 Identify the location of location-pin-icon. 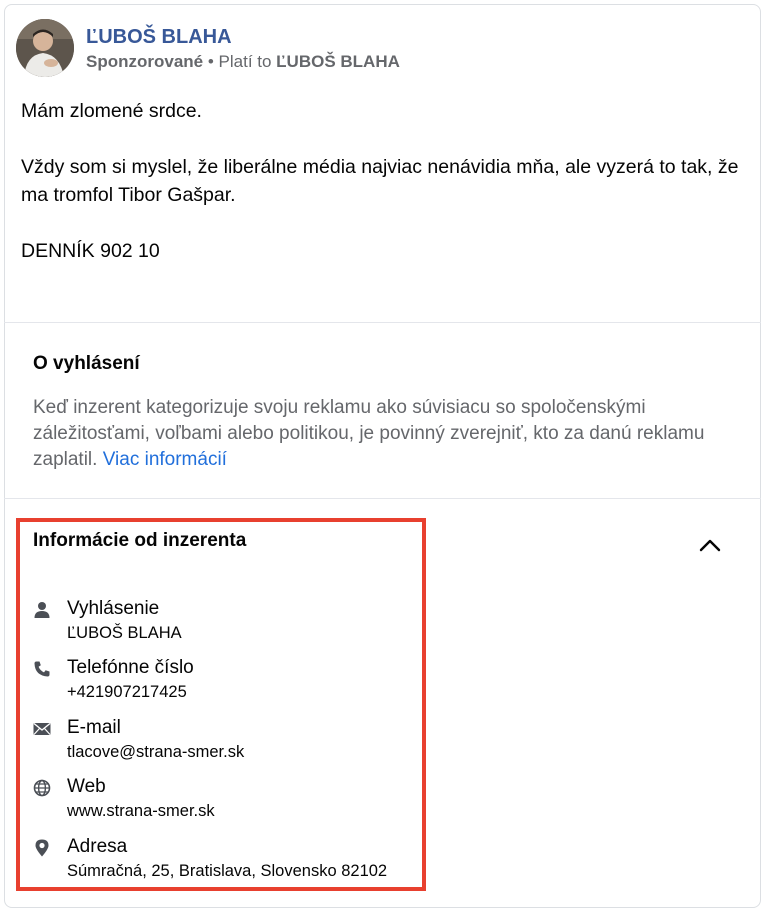
(42, 848).